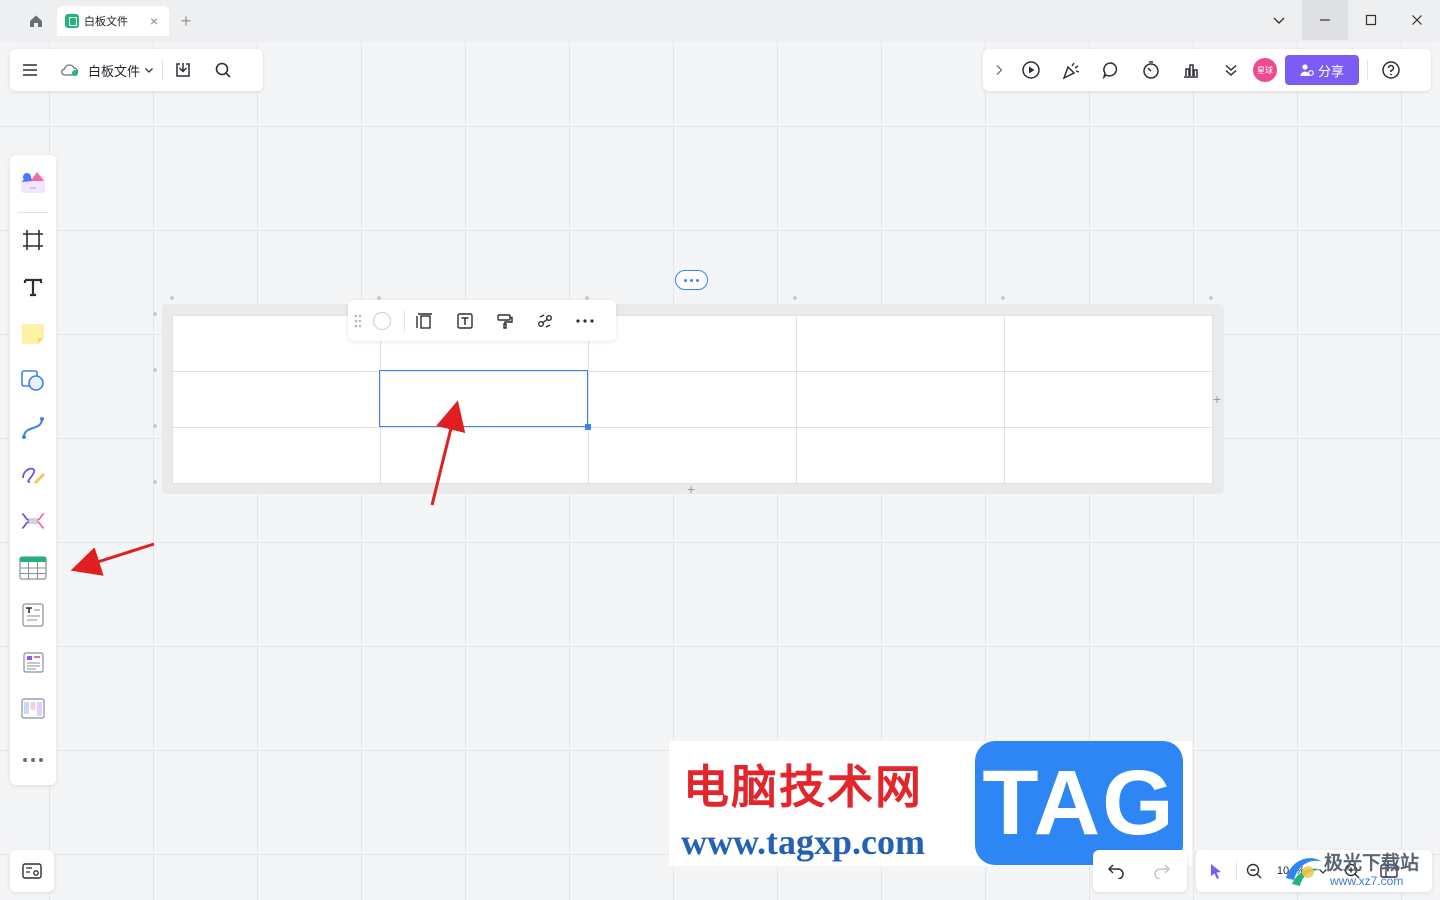  What do you see at coordinates (70, 70) in the screenshot?
I see `cloud-synced-icon` at bounding box center [70, 70].